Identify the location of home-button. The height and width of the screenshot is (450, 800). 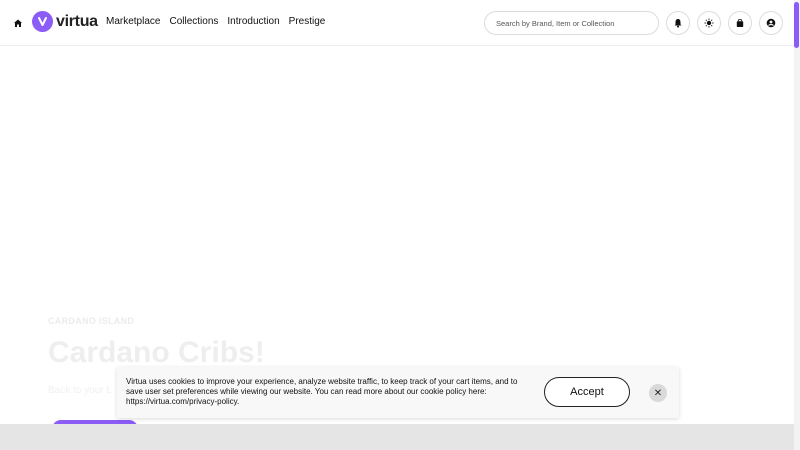
(18, 23).